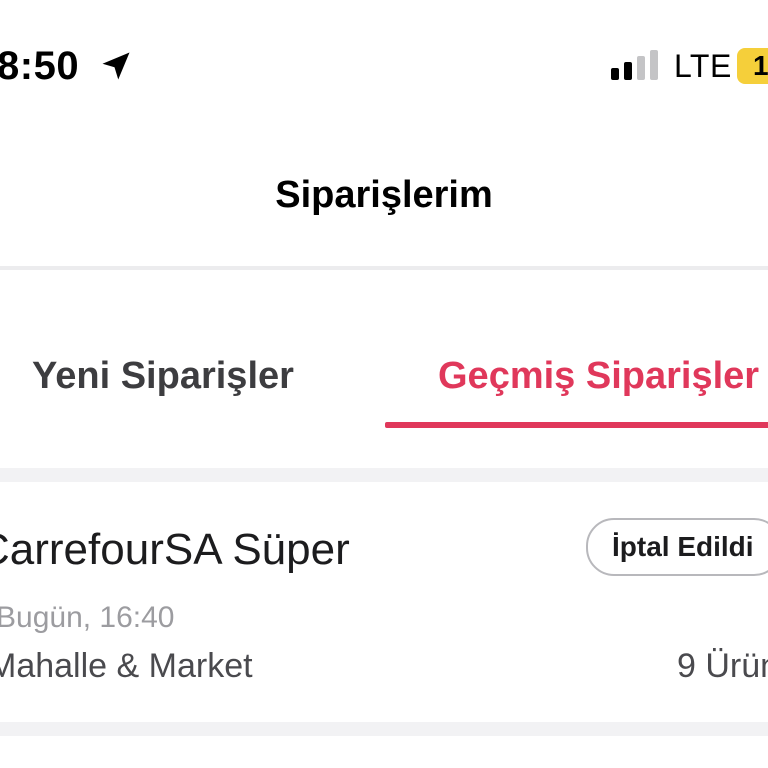  What do you see at coordinates (598, 376) in the screenshot?
I see `tab-past-orders: Geçmiş Siparişler` at bounding box center [598, 376].